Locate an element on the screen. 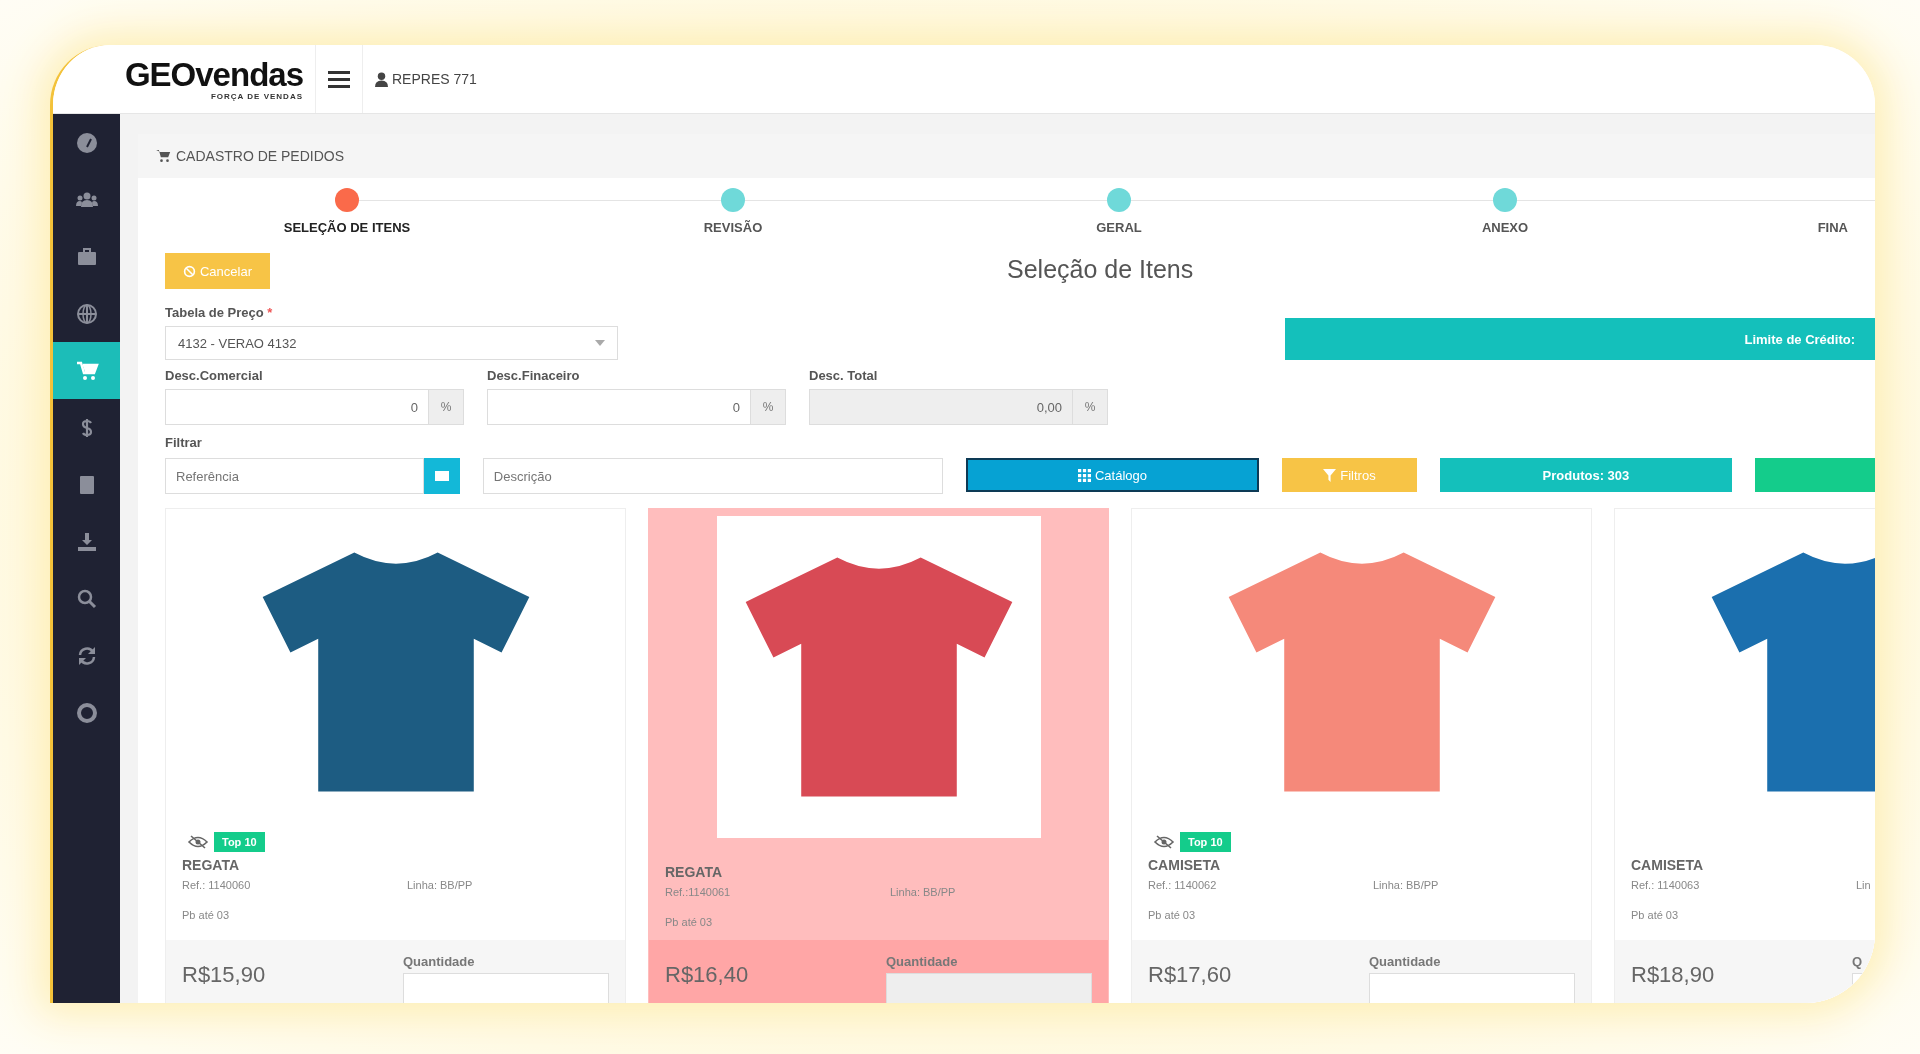  product-price: R$16,40 is located at coordinates (707, 975).